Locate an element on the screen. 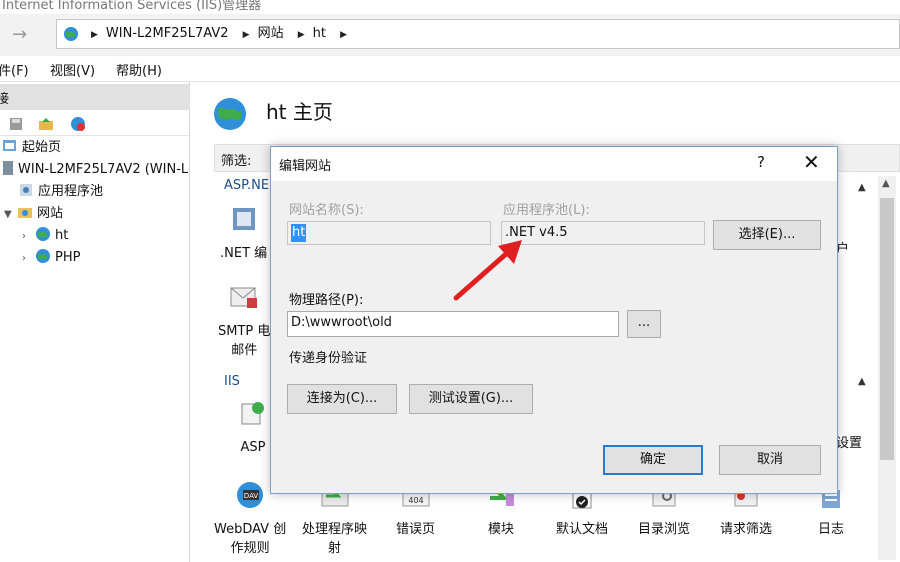 The height and width of the screenshot is (562, 900). breadcrumb-sites: 网站 is located at coordinates (271, 33).